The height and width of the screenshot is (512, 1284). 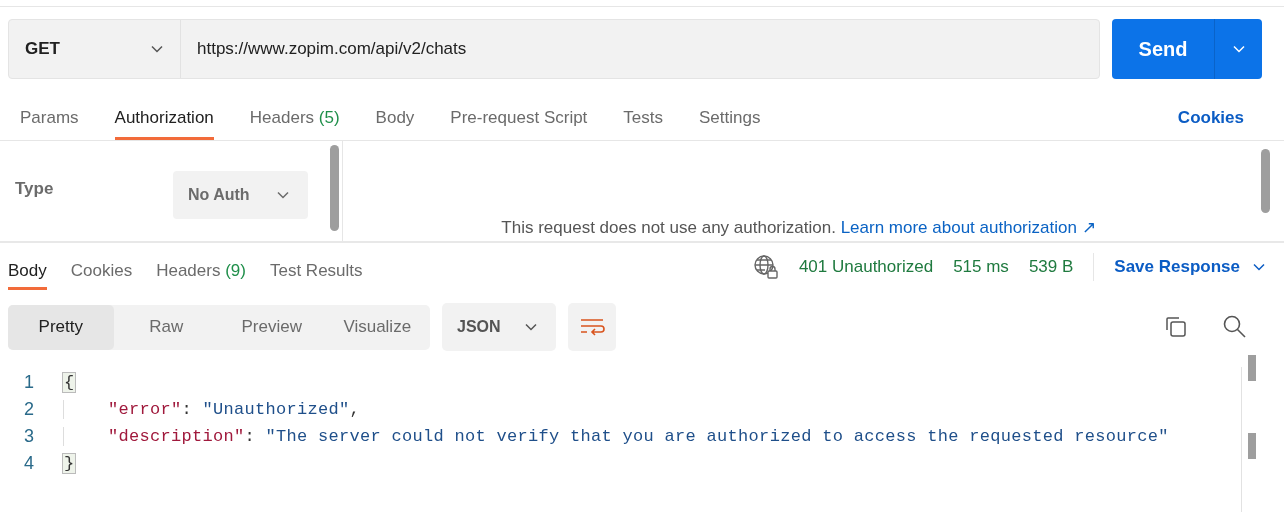 What do you see at coordinates (272, 327) in the screenshot?
I see `view-mode-tab: Preview` at bounding box center [272, 327].